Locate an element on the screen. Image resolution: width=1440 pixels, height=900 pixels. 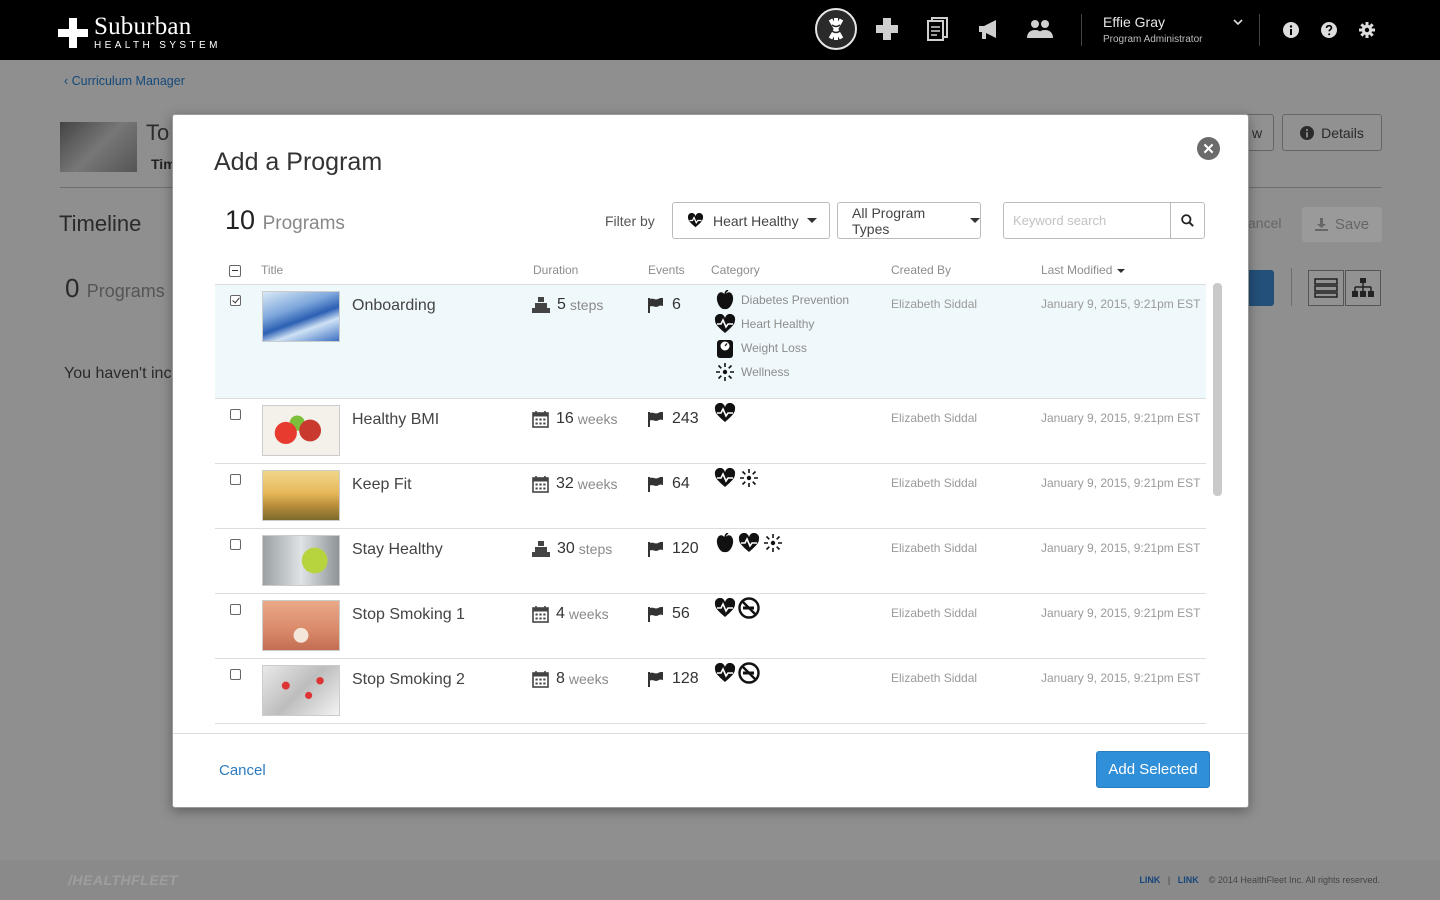
table-scrollbar is located at coordinates (1217, 389).